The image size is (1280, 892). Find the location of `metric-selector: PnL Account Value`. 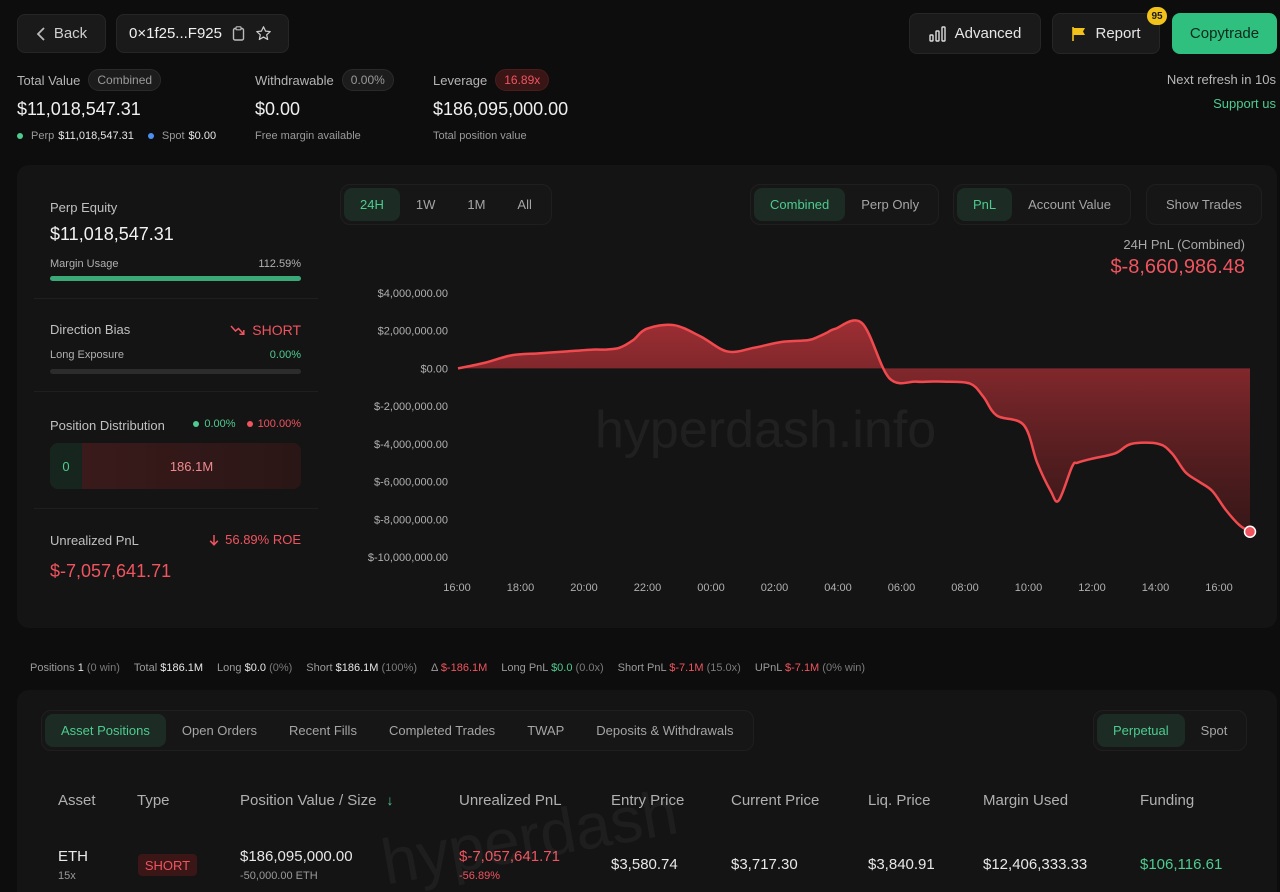

metric-selector: PnL Account Value is located at coordinates (1042, 204).